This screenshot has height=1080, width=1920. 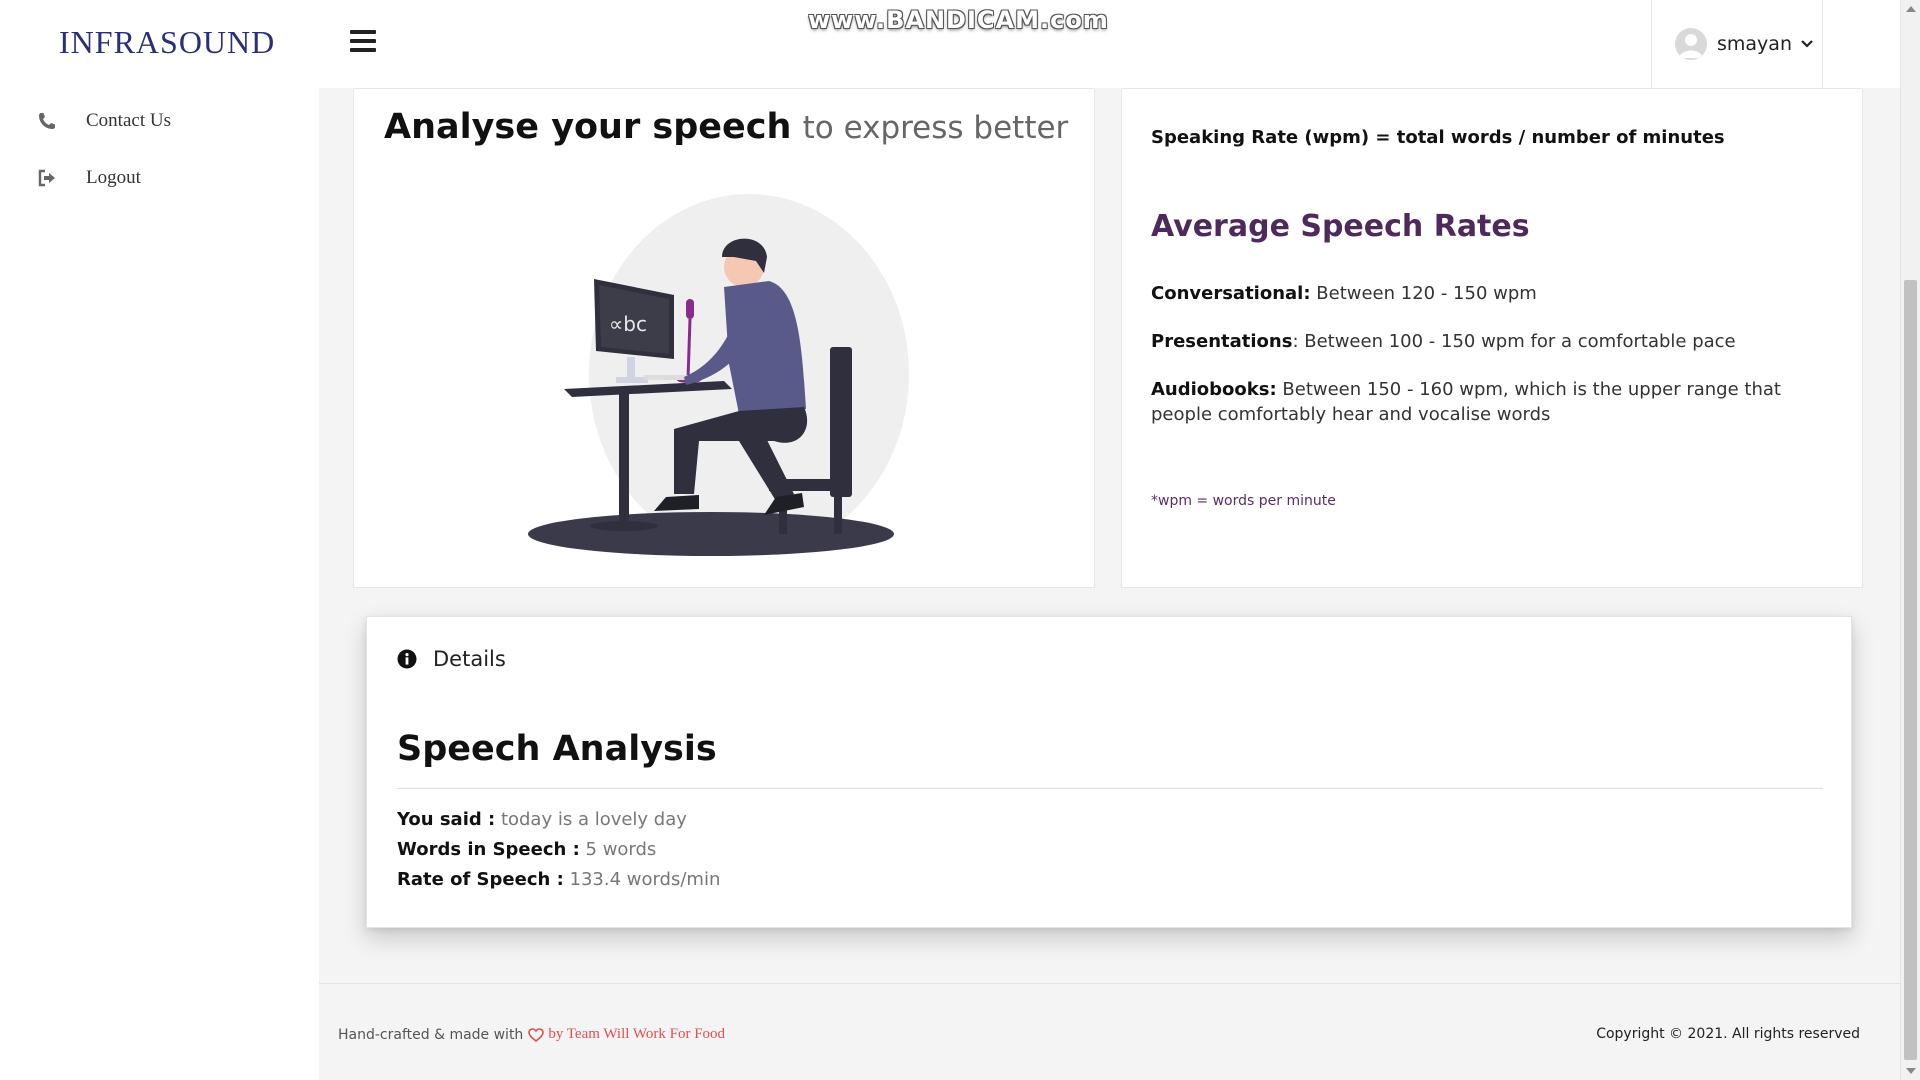 What do you see at coordinates (363, 43) in the screenshot?
I see `menu-toggle-icon` at bounding box center [363, 43].